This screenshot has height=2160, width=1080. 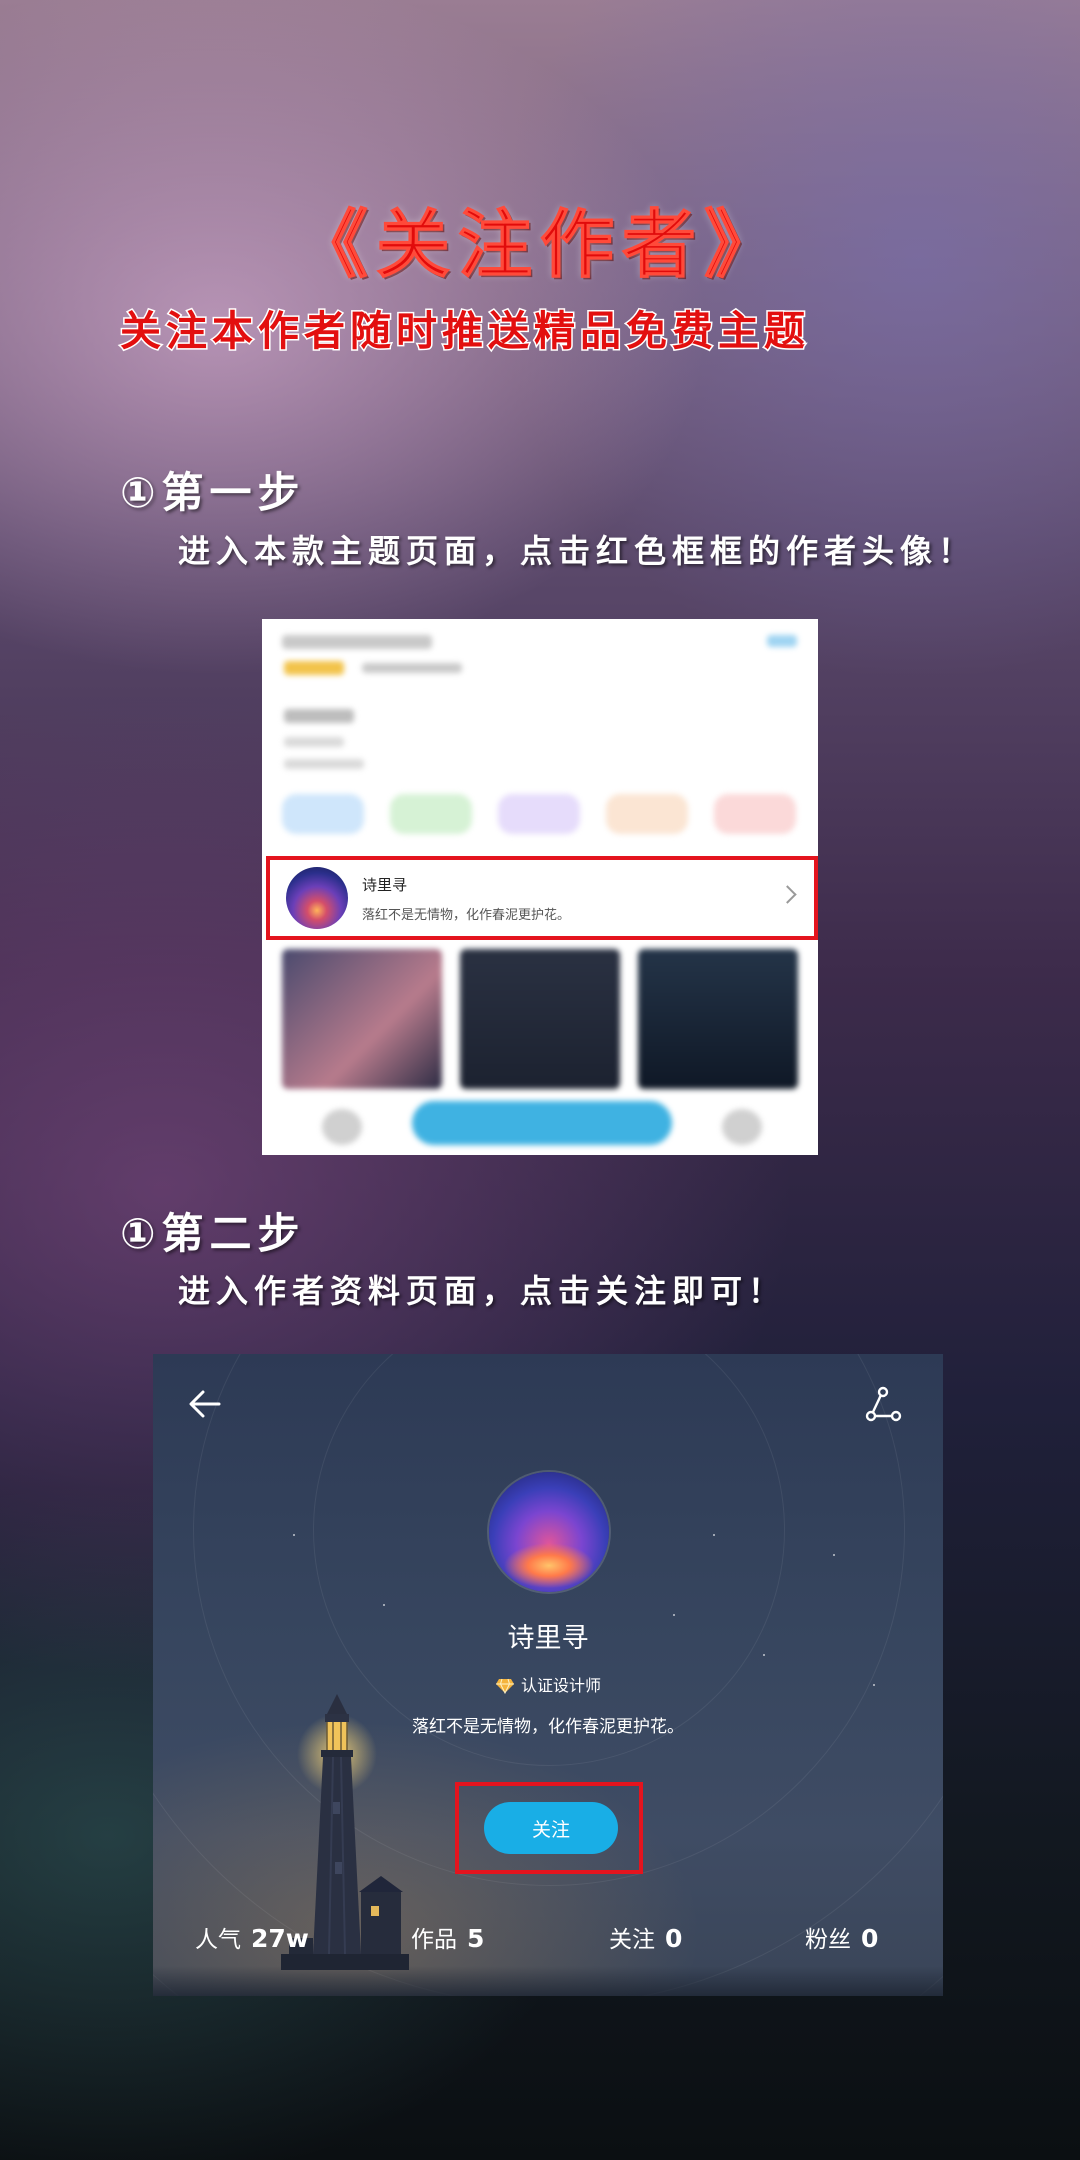 What do you see at coordinates (218, 1940) in the screenshot?
I see `stat-label: 人气` at bounding box center [218, 1940].